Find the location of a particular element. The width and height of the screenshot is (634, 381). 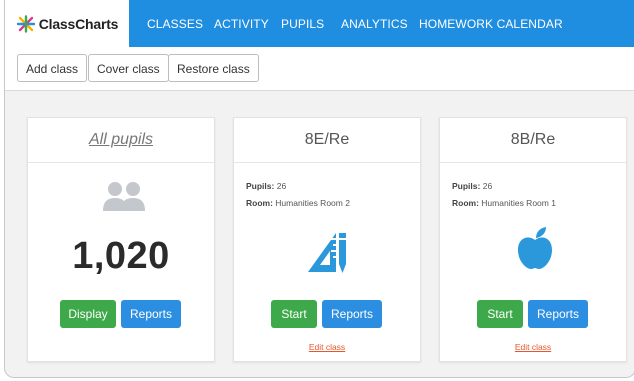

pupil-count: 1,020 is located at coordinates (121, 256).